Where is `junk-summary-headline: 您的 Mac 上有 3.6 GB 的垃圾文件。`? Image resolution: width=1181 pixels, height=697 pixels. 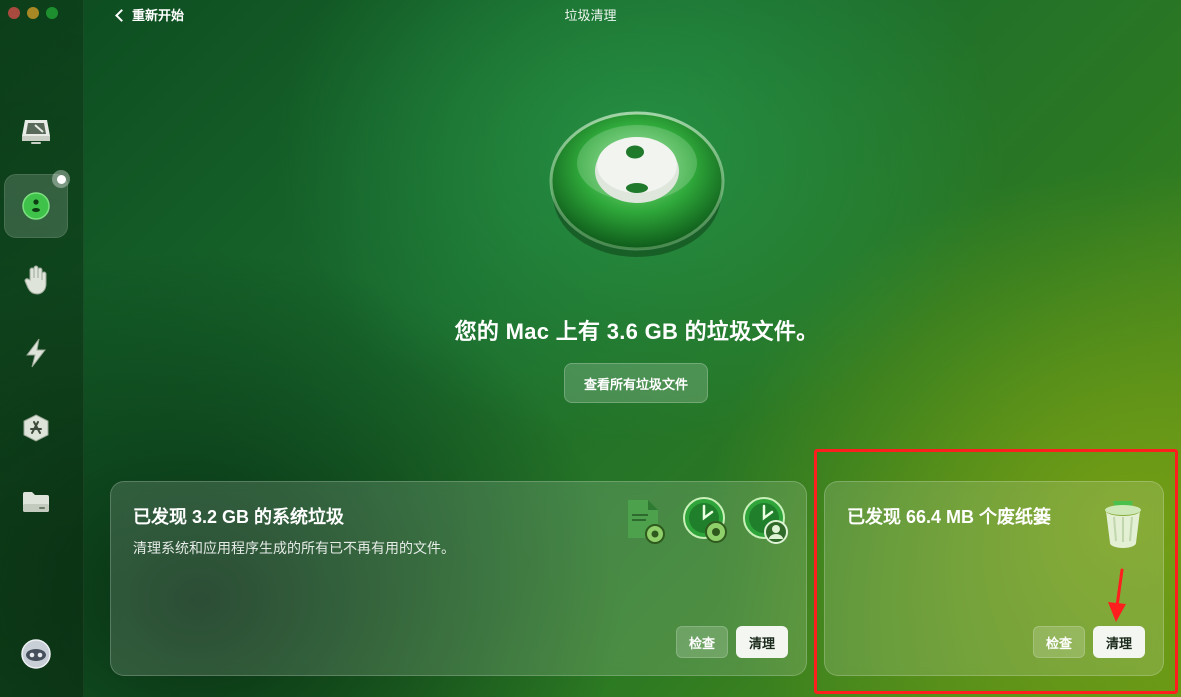
junk-summary-headline: 您的 Mac 上有 3.6 GB 的垃圾文件。 is located at coordinates (636, 331).